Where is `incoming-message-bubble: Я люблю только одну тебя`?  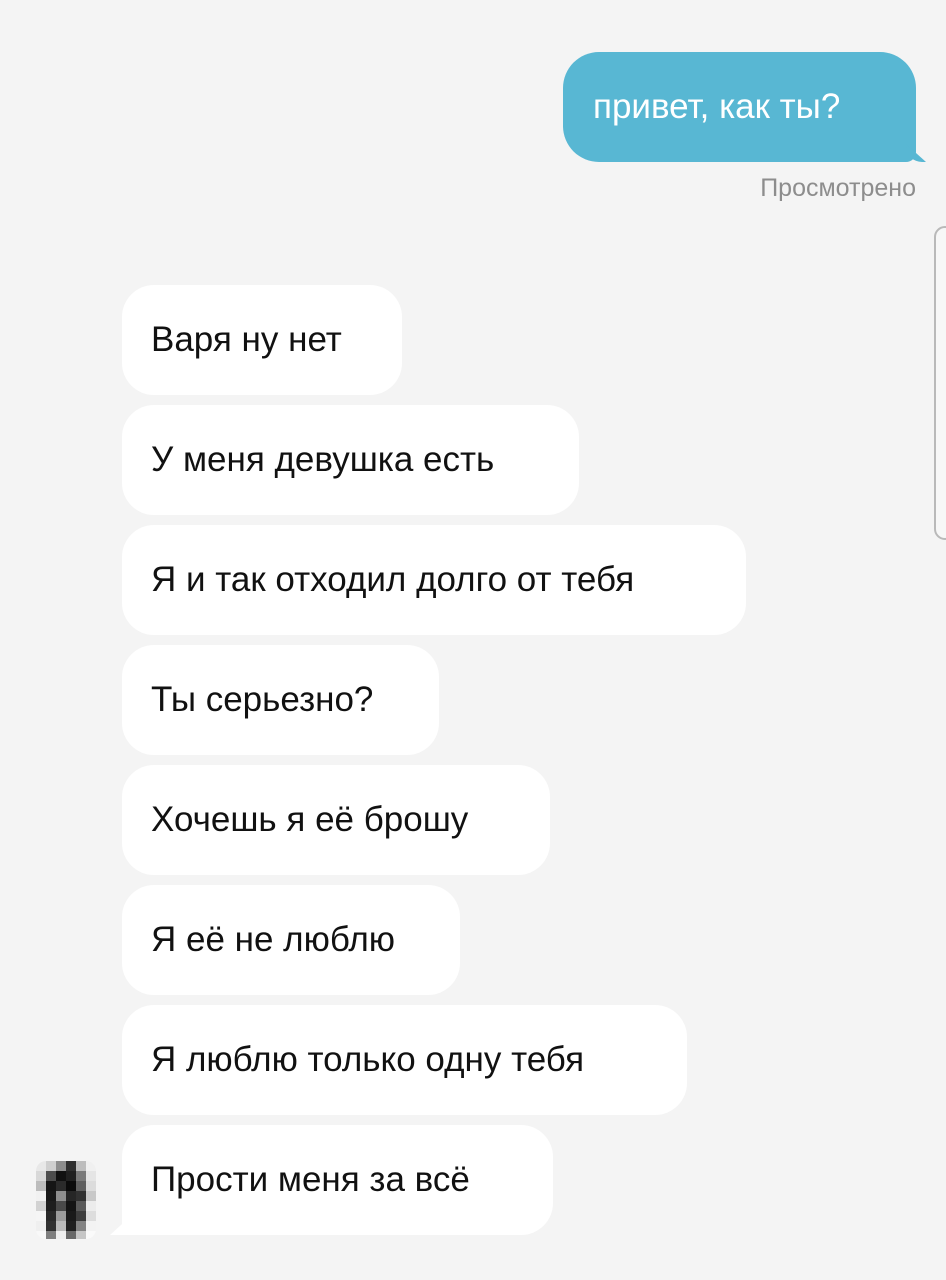
incoming-message-bubble: Я люблю только одну тебя is located at coordinates (404, 1060).